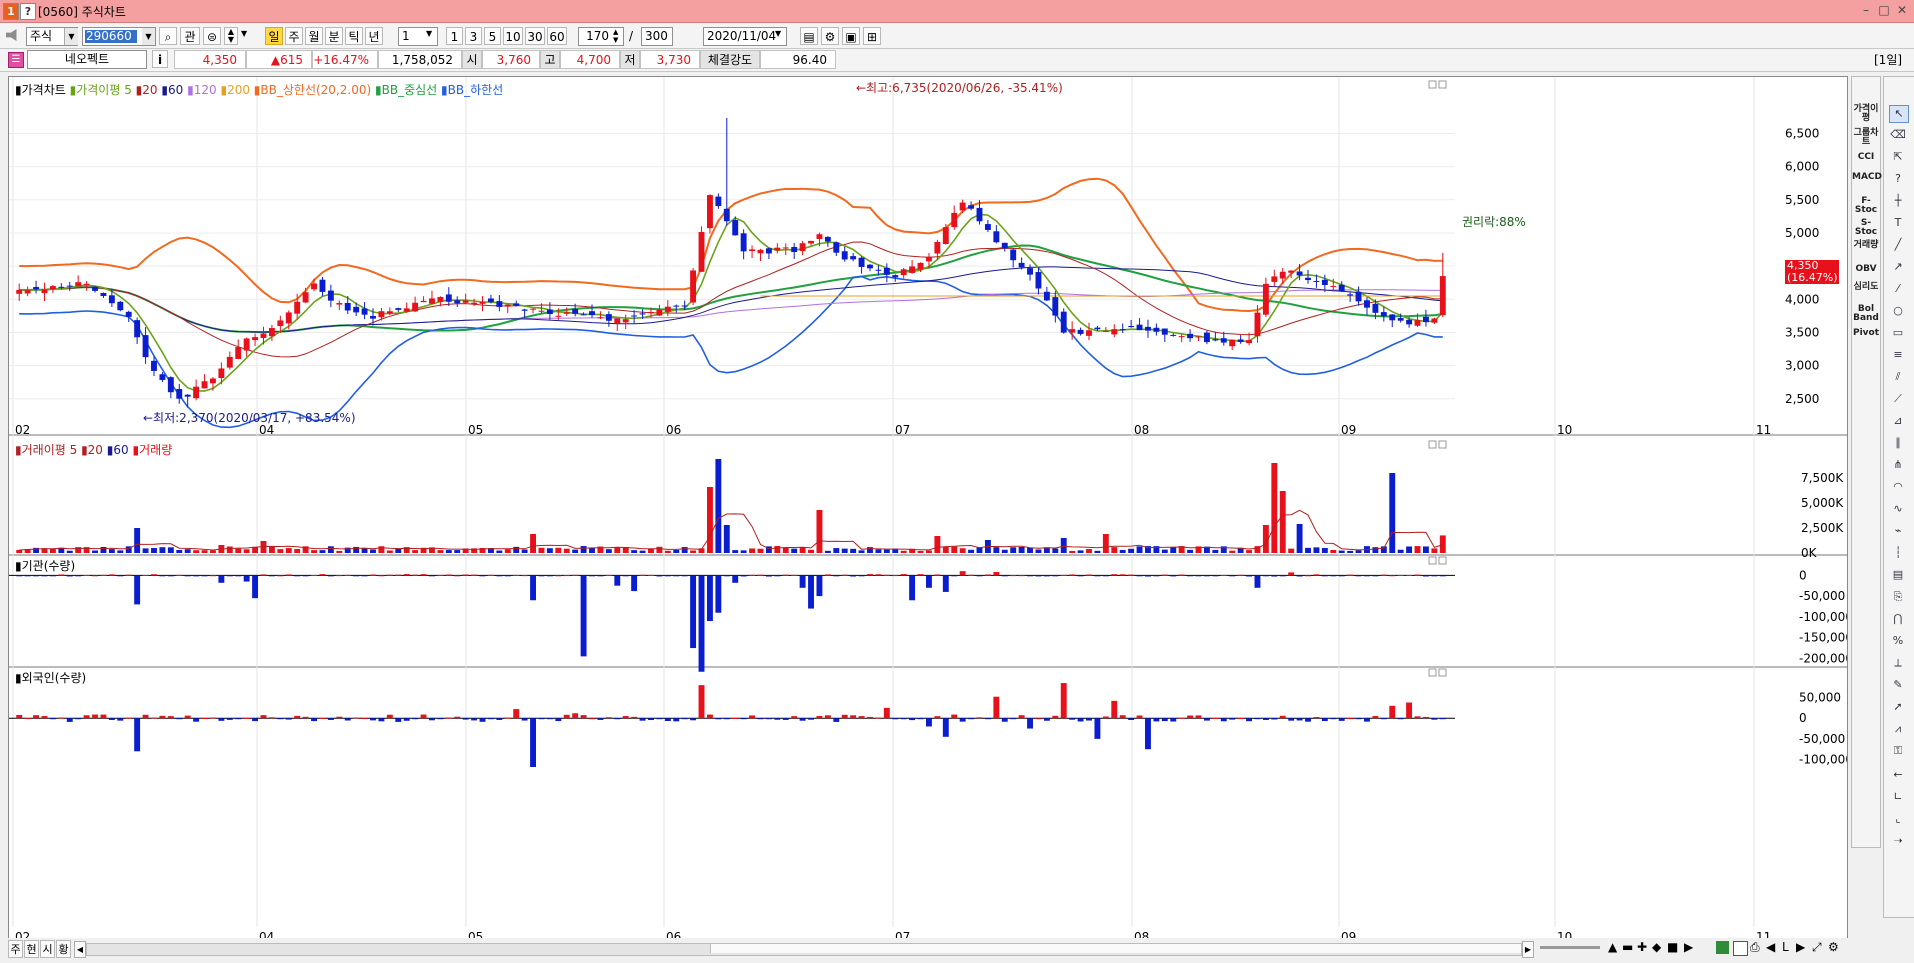 The height and width of the screenshot is (963, 1914). Describe the element at coordinates (1898, 179) in the screenshot. I see `help-tool-icon: ?` at that location.